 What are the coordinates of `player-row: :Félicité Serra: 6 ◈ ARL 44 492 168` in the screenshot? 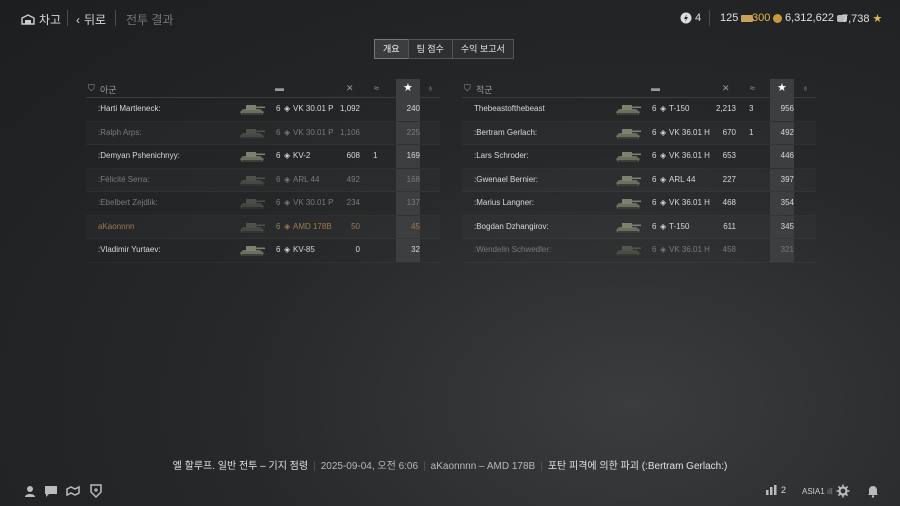 It's located at (263, 180).